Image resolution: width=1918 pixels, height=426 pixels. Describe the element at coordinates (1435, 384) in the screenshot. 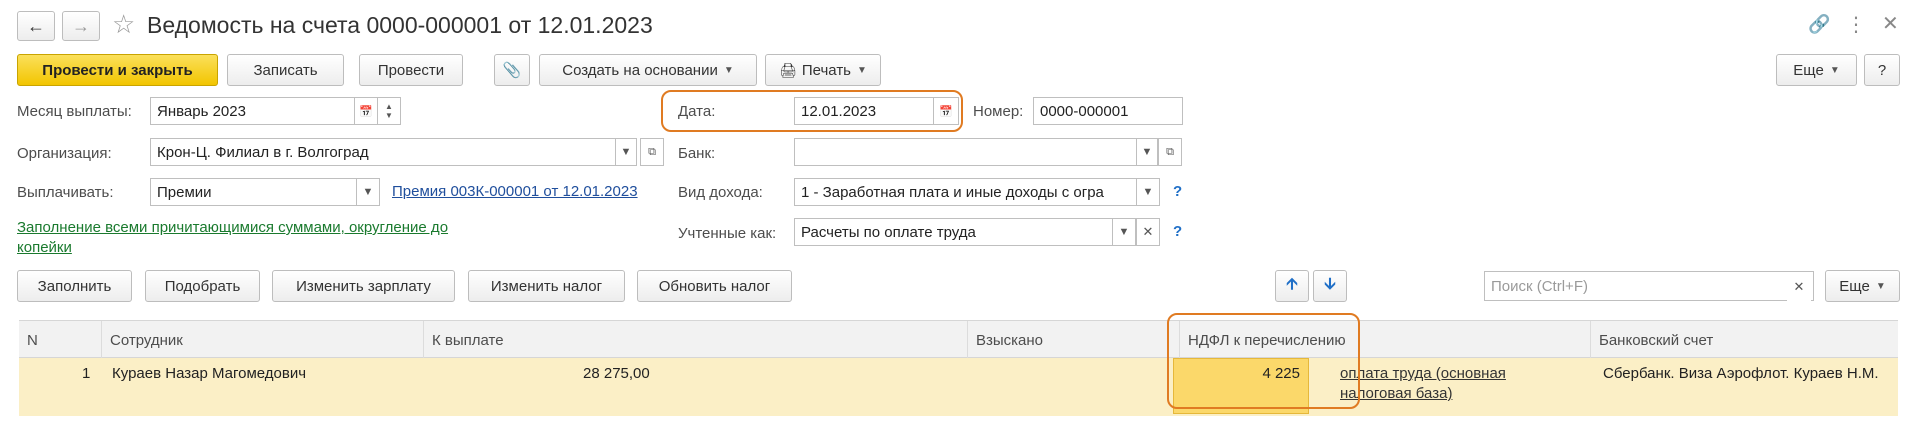

I see `ndfl-note-link: оплата труда (основная налоговая база)` at that location.